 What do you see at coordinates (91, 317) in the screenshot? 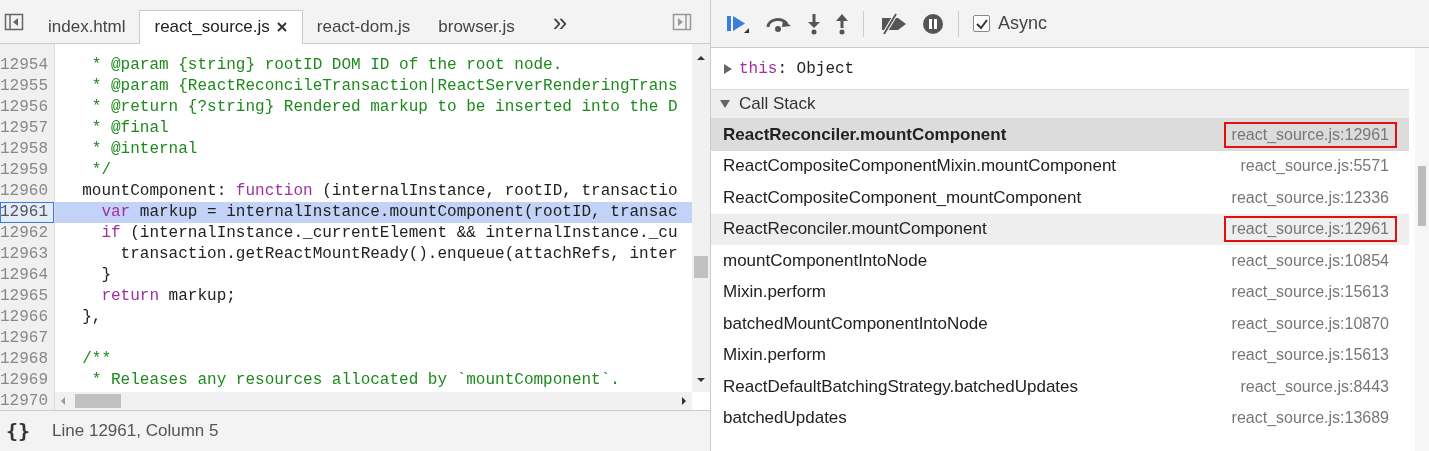
I see `code-line: },` at bounding box center [91, 317].